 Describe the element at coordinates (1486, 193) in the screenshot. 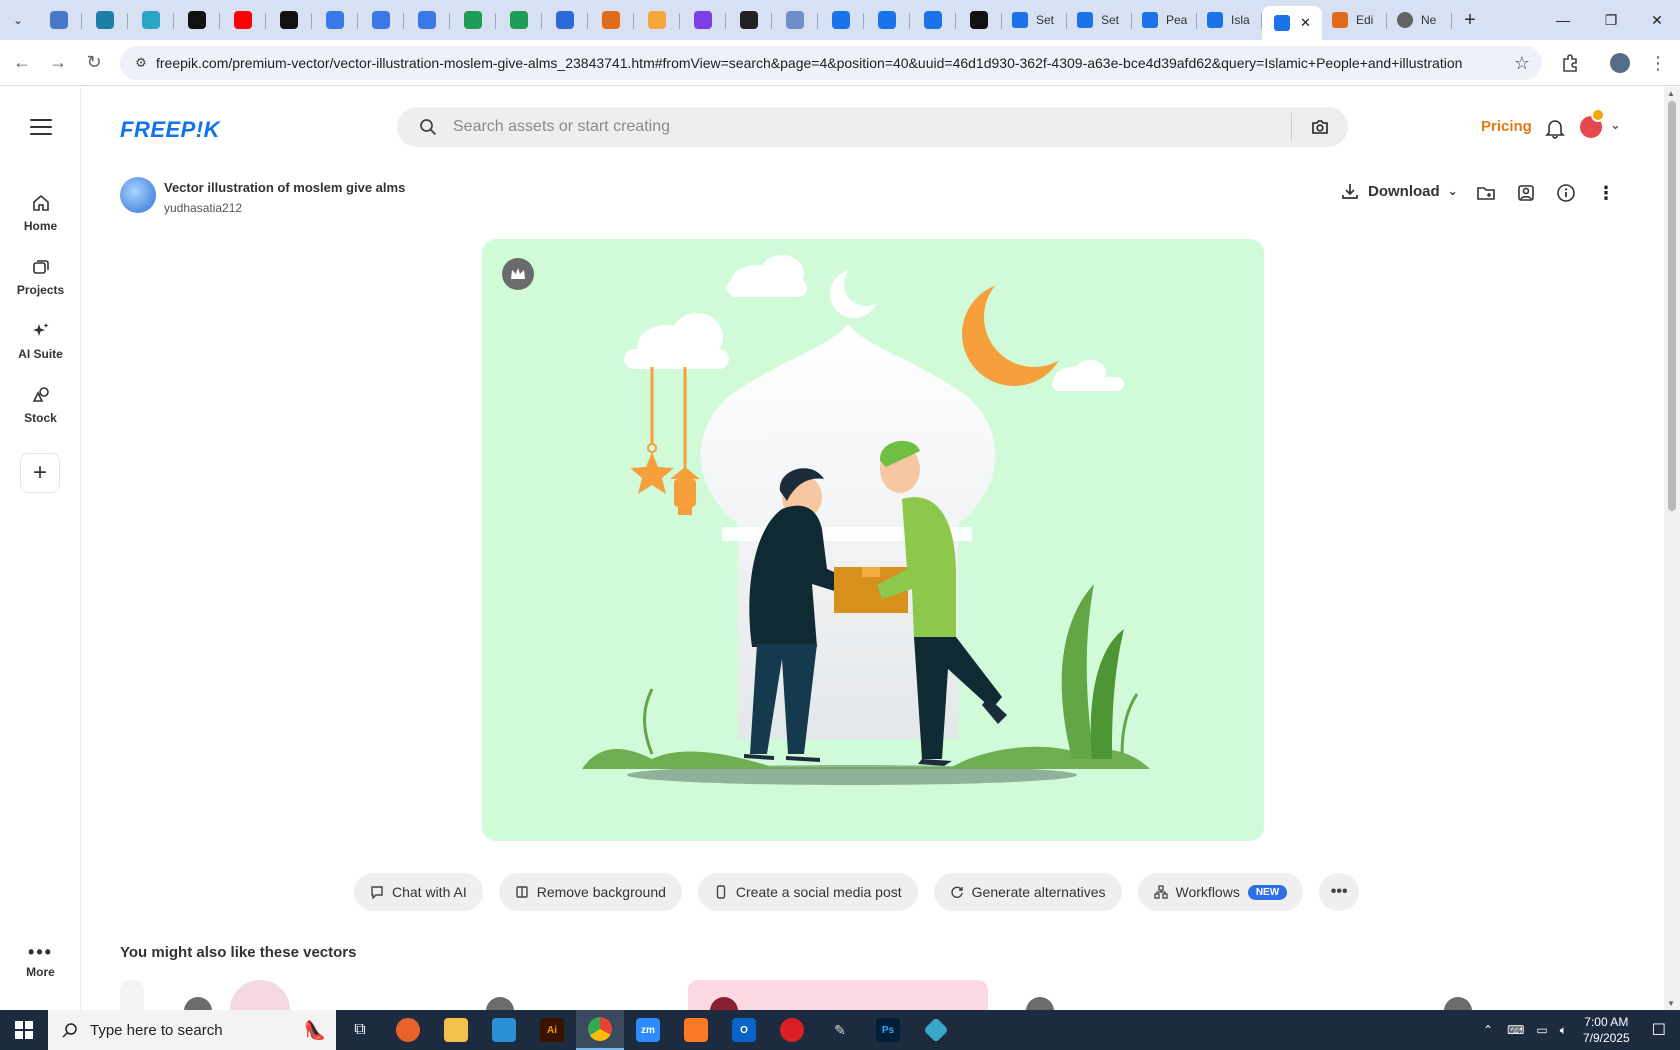

I see `add-to-collection-icon` at that location.